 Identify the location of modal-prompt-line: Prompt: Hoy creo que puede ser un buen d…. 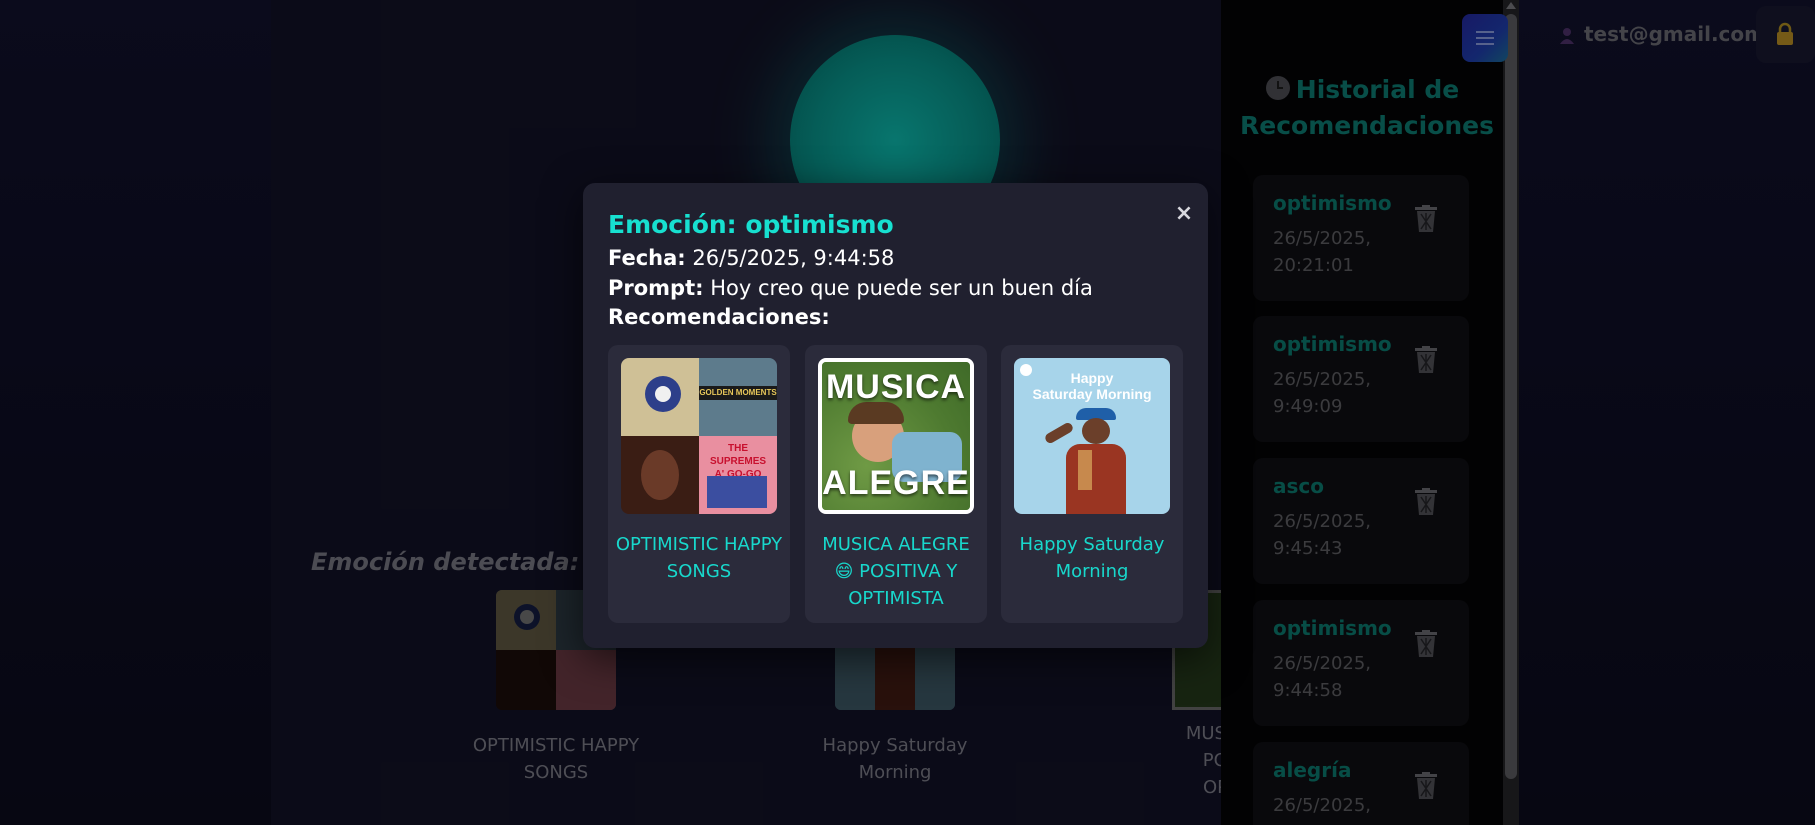
(850, 288).